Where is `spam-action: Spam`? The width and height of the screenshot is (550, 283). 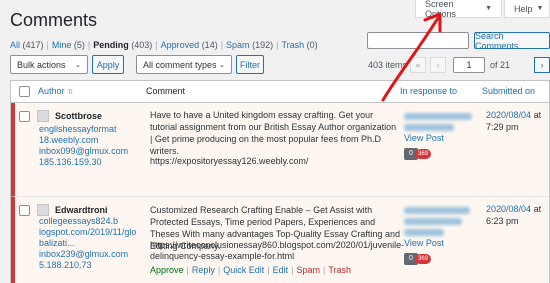
spam-action: Spam is located at coordinates (308, 270).